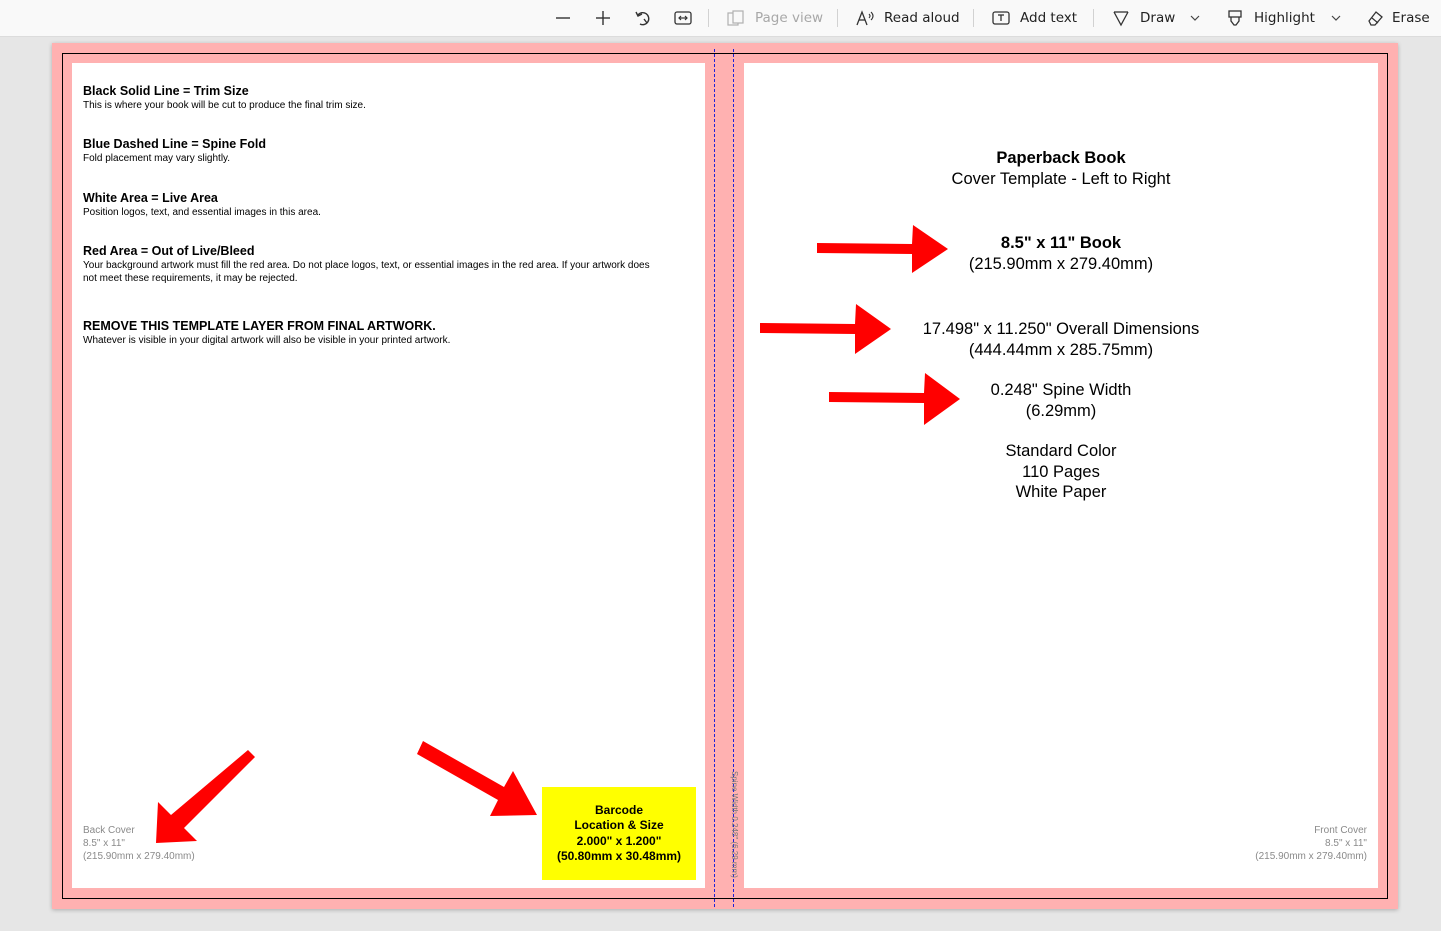 The image size is (1441, 931). I want to click on zoom-out-button, so click(563, 18).